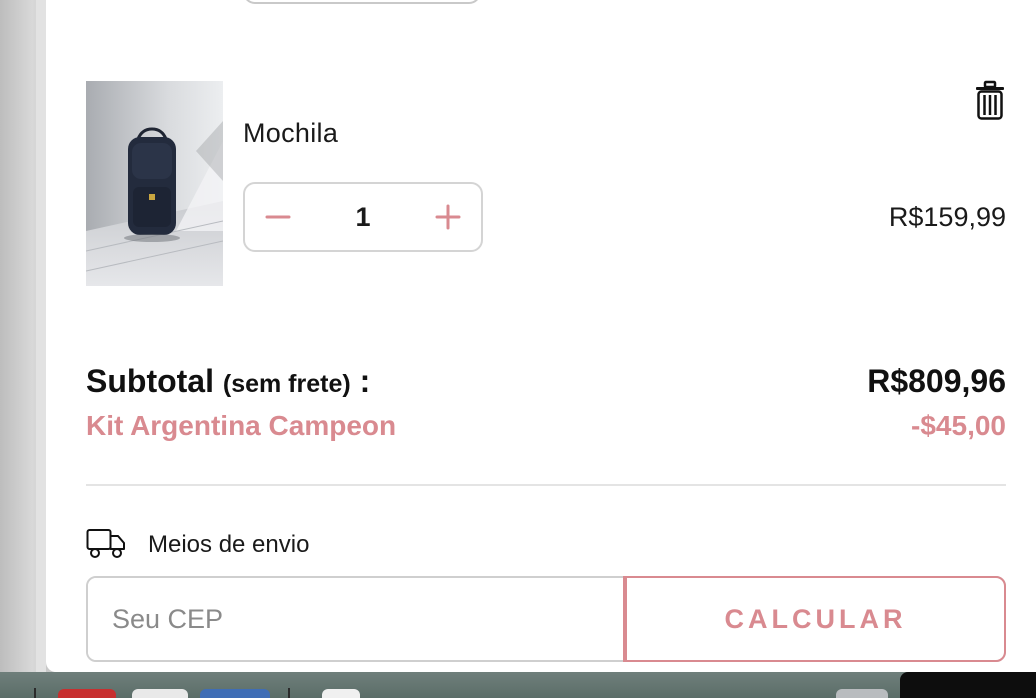  What do you see at coordinates (41, 349) in the screenshot?
I see `backdrop-stripe` at bounding box center [41, 349].